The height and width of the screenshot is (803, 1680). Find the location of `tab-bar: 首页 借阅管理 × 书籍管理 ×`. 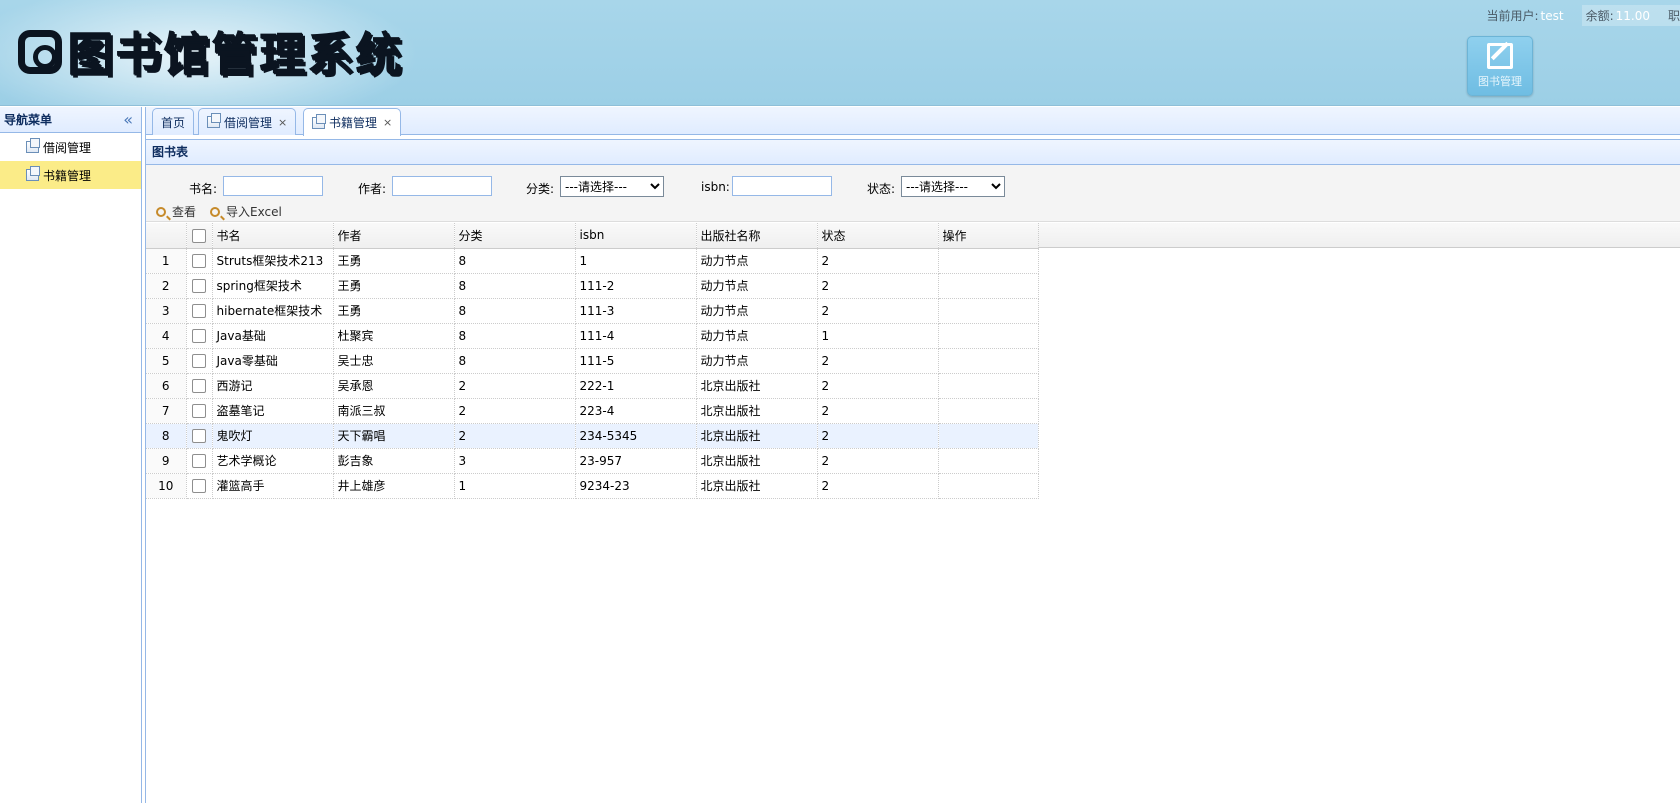

tab-bar: 首页 借阅管理 × 书籍管理 × is located at coordinates (913, 121).